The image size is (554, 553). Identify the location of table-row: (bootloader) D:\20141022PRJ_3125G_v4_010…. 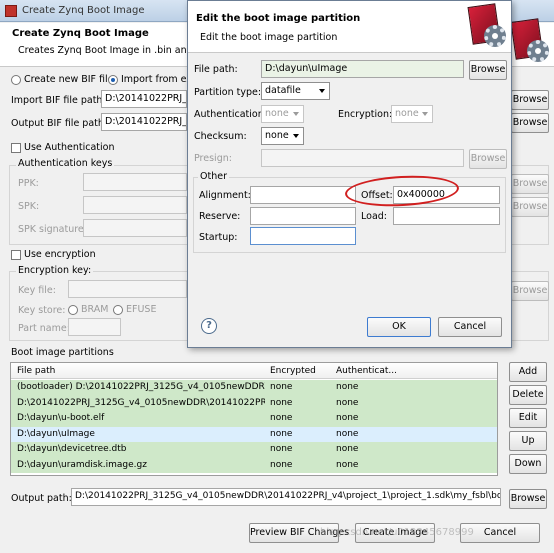
(254, 388).